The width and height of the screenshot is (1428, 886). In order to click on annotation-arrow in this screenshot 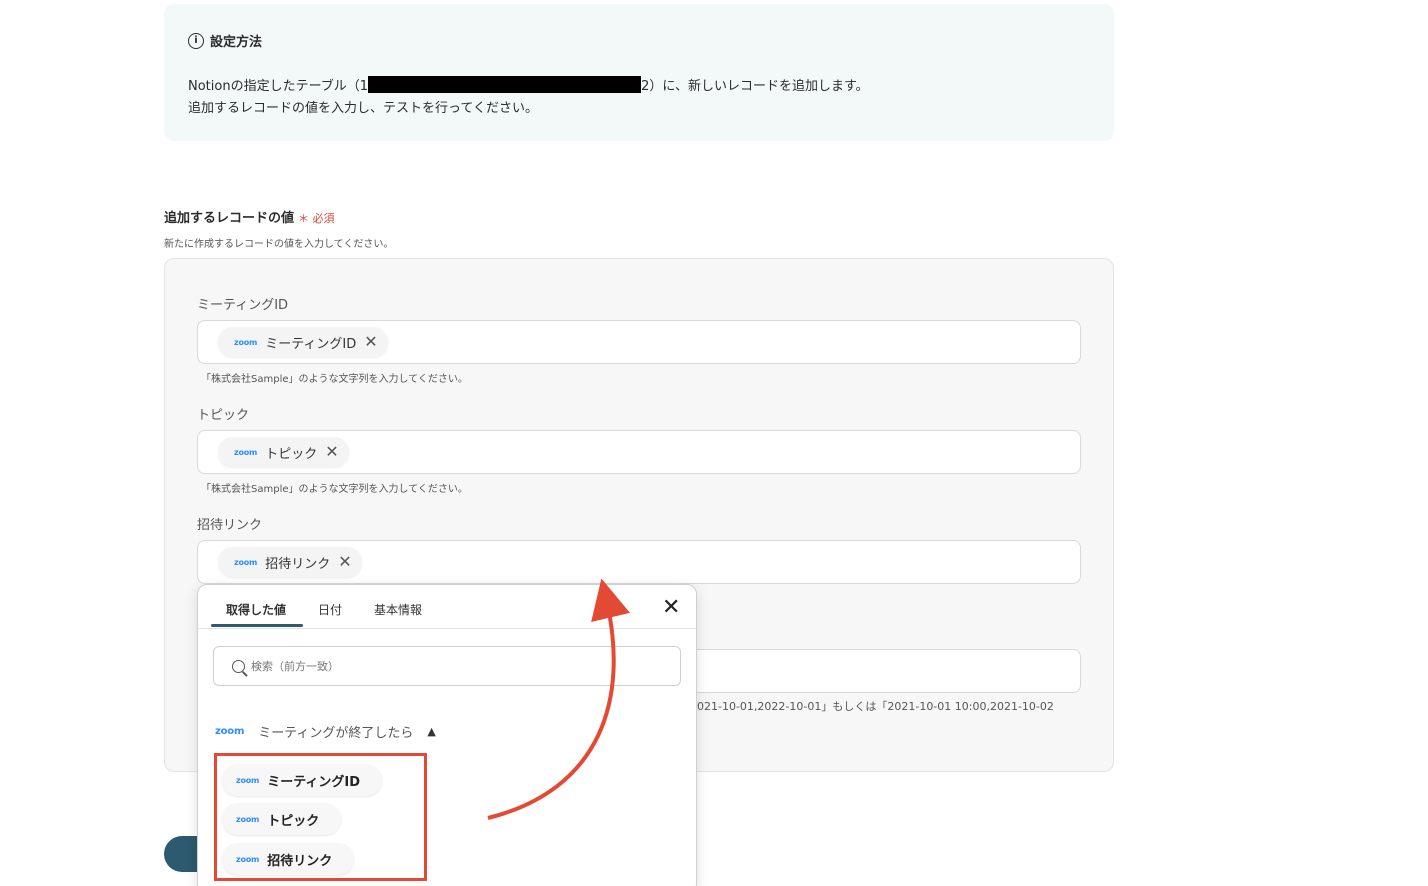, I will do `click(559, 699)`.